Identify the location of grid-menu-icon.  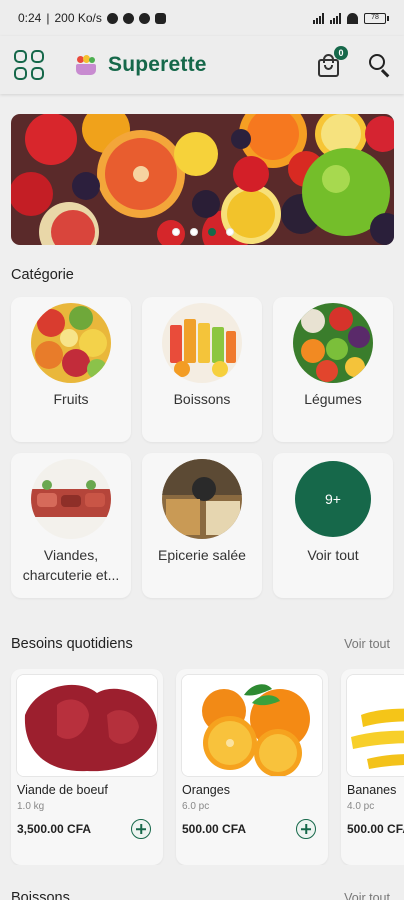
(29, 65).